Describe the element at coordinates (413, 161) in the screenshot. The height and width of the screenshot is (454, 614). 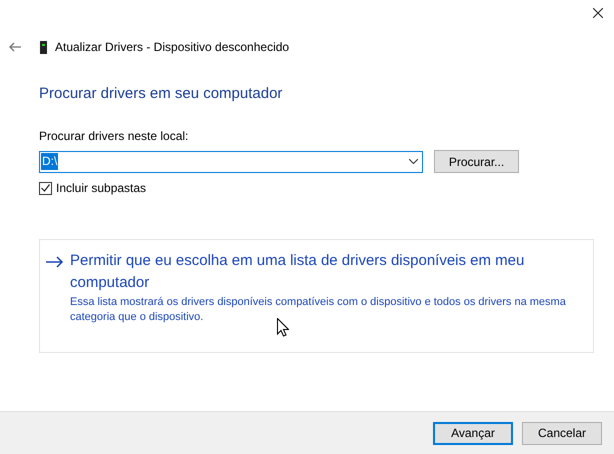
I see `dropdown-caret-icon` at that location.